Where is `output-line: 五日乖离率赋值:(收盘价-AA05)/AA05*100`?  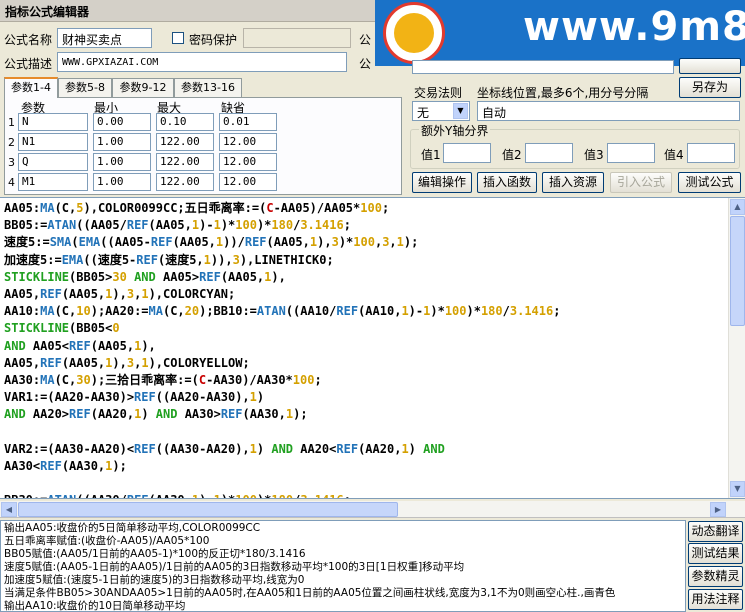 output-line: 五日乖离率赋值:(收盘价-AA05)/AA05*100 is located at coordinates (107, 541).